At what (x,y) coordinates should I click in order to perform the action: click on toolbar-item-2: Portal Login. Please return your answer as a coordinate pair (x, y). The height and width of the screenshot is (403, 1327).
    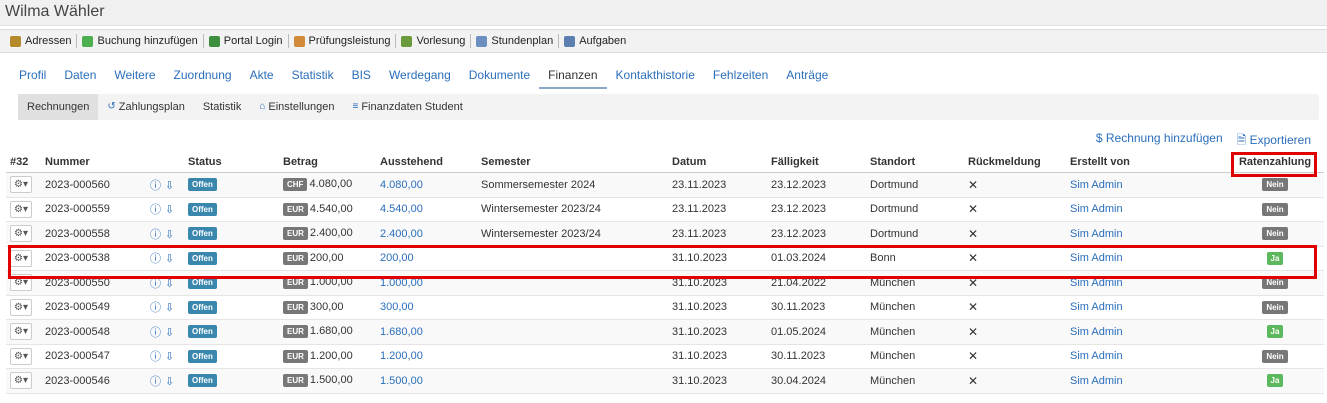
    Looking at the image, I should click on (246, 41).